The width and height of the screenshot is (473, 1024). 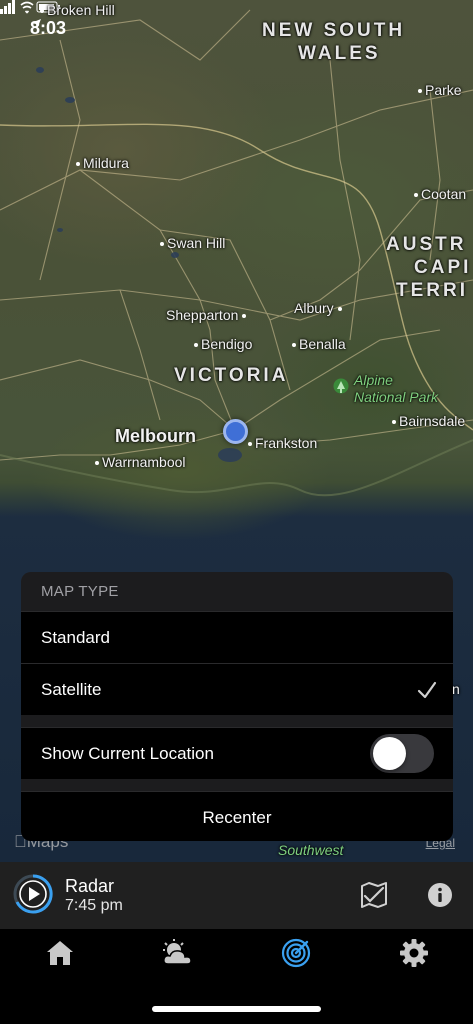 What do you see at coordinates (236, 976) in the screenshot?
I see `tab-bar` at bounding box center [236, 976].